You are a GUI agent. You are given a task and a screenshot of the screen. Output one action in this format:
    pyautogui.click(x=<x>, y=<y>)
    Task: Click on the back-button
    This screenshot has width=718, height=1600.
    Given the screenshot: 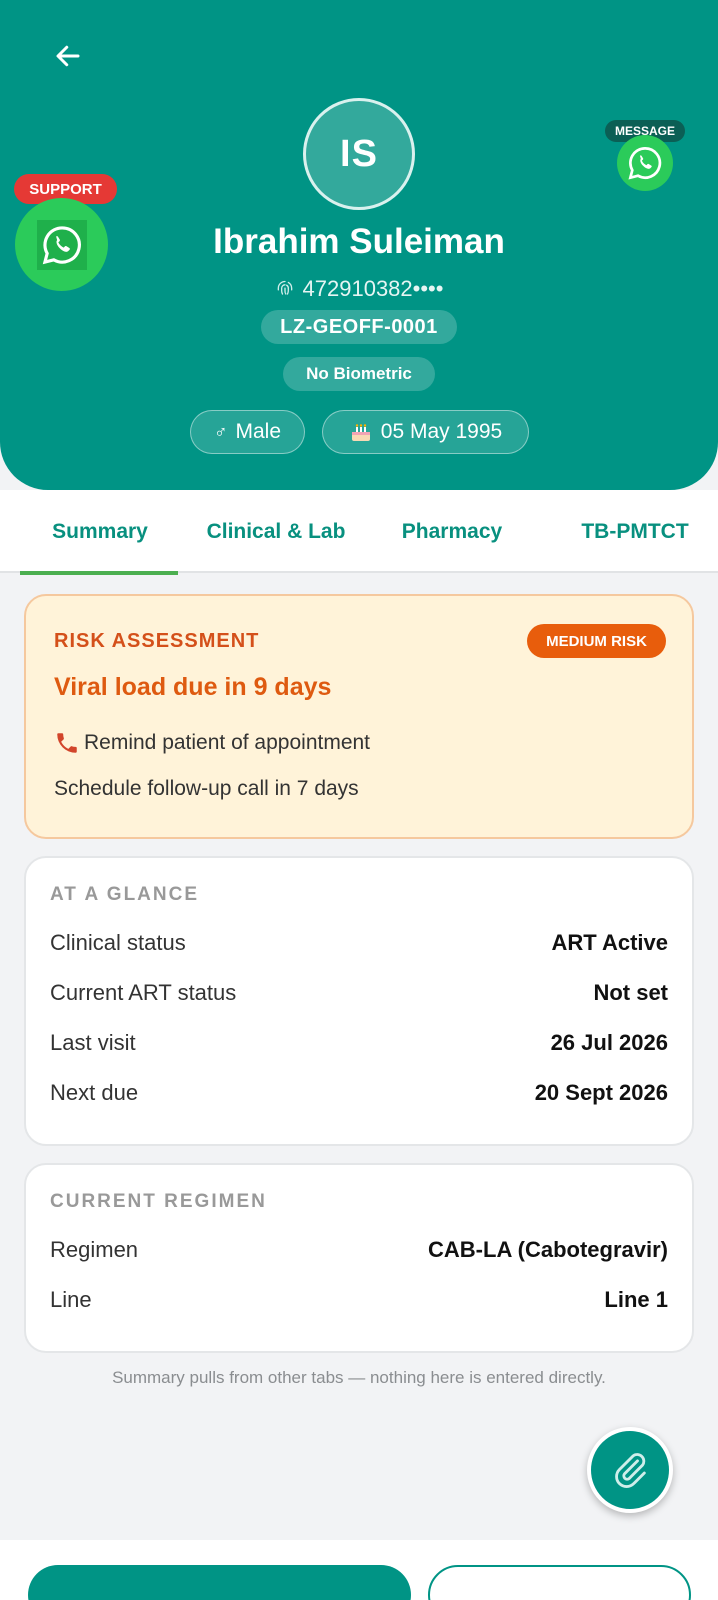 What is the action you would take?
    pyautogui.click(x=68, y=56)
    